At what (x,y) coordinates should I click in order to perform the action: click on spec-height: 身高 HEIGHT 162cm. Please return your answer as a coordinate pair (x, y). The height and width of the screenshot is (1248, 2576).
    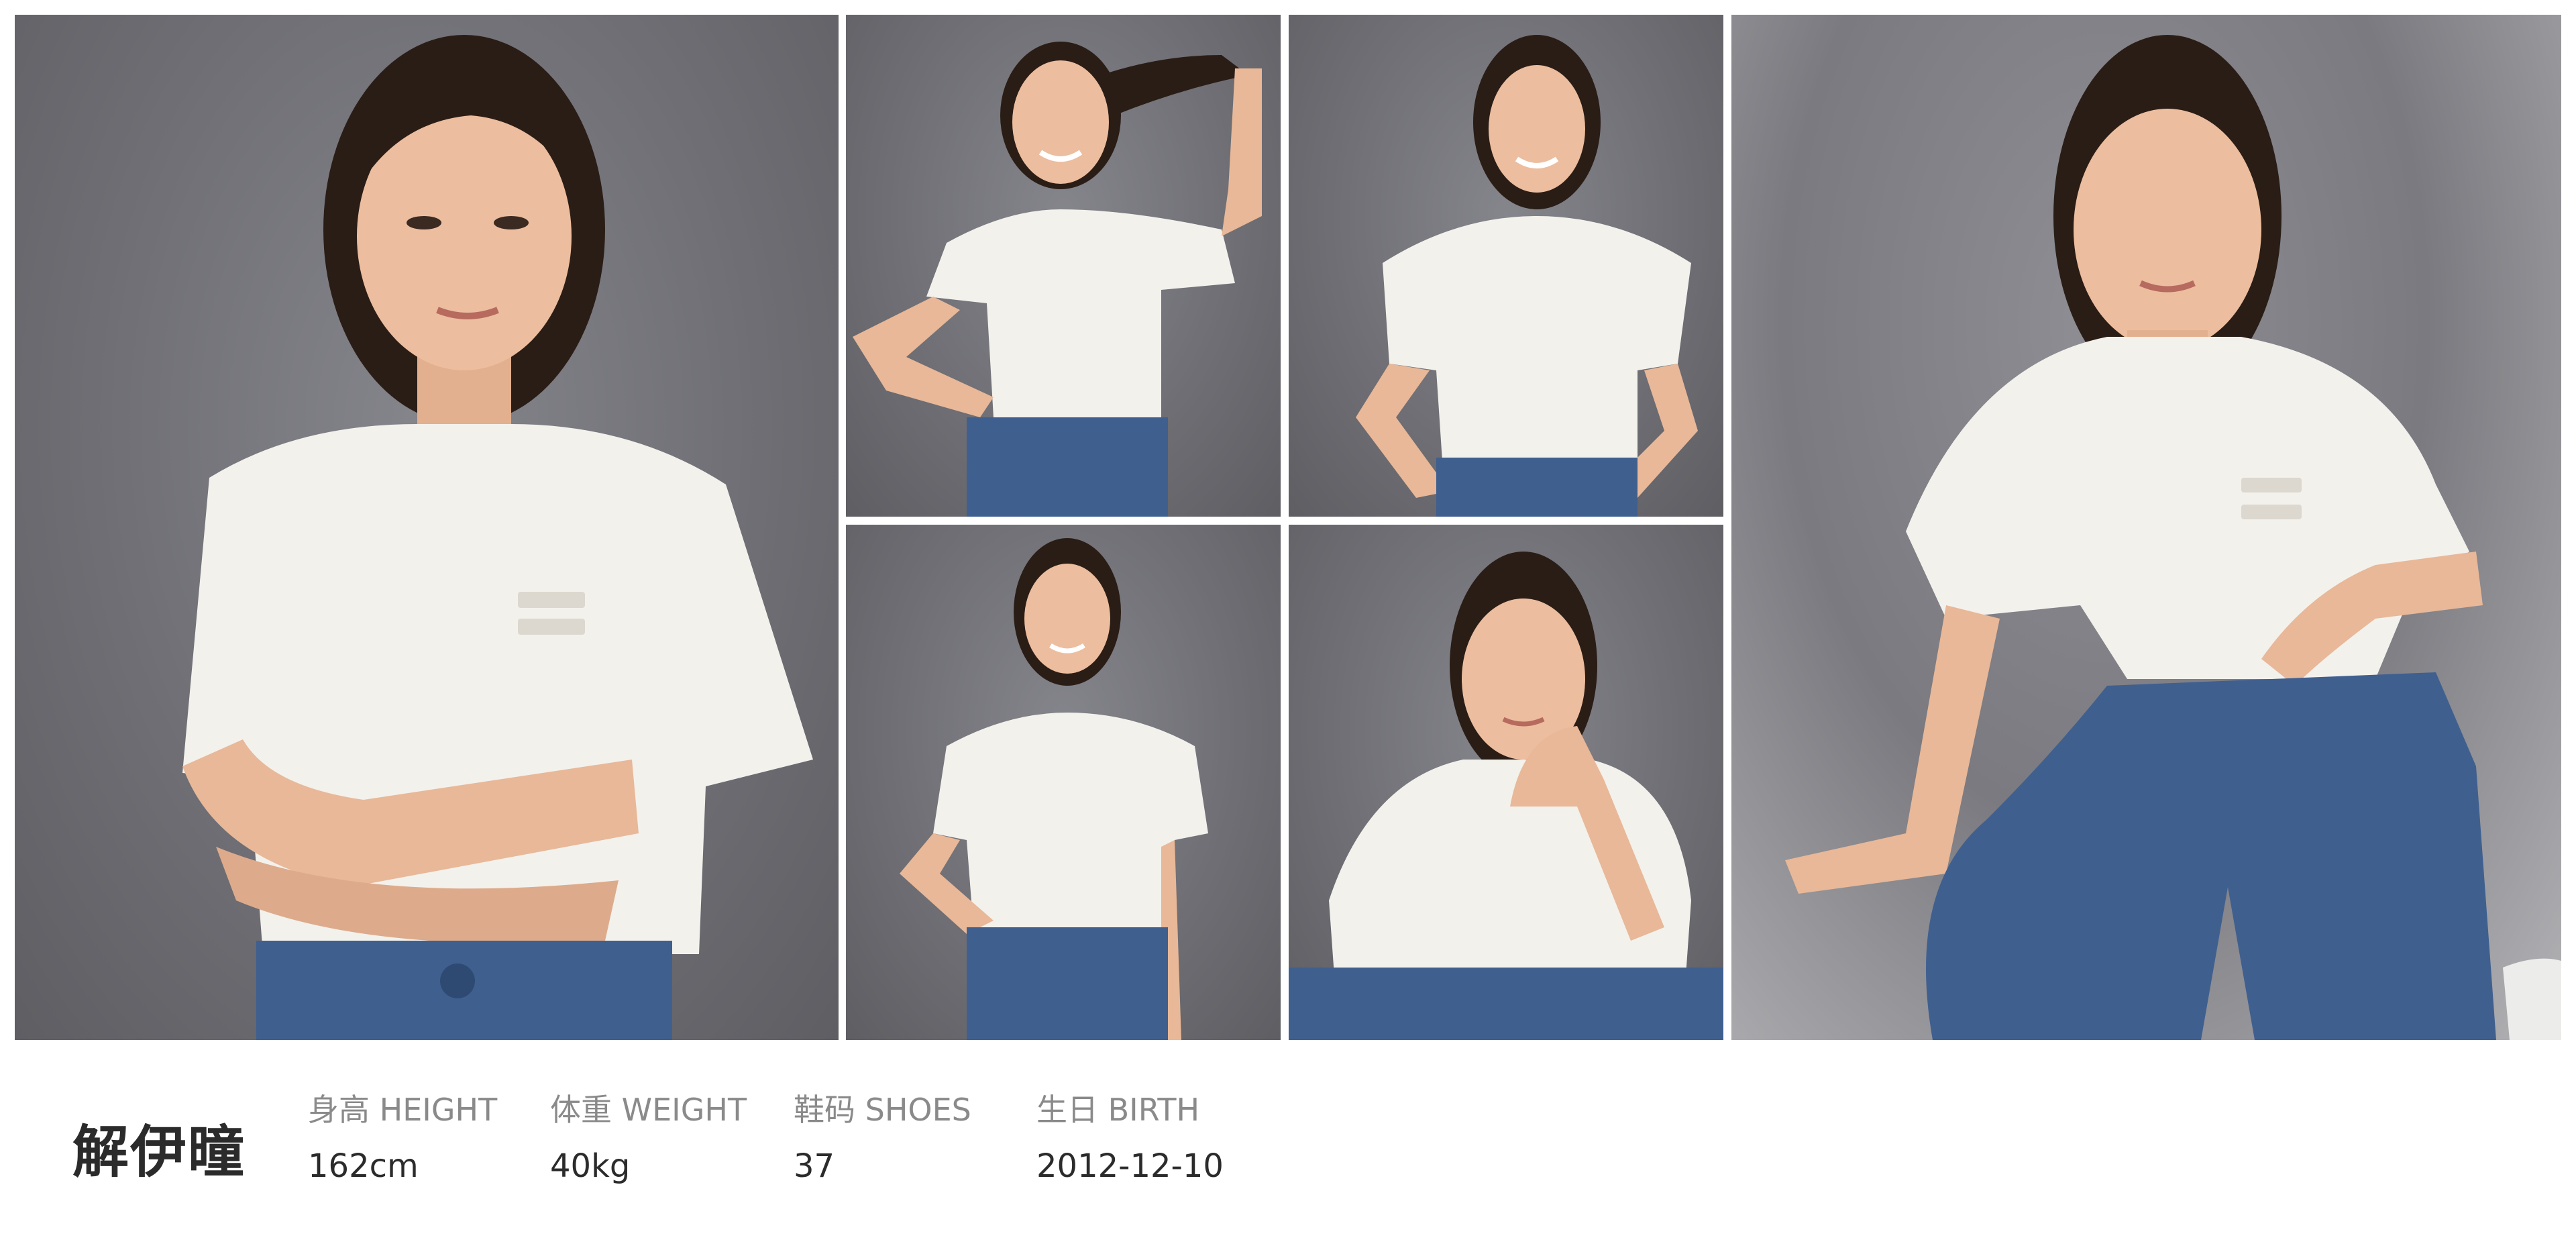
    Looking at the image, I should click on (402, 1139).